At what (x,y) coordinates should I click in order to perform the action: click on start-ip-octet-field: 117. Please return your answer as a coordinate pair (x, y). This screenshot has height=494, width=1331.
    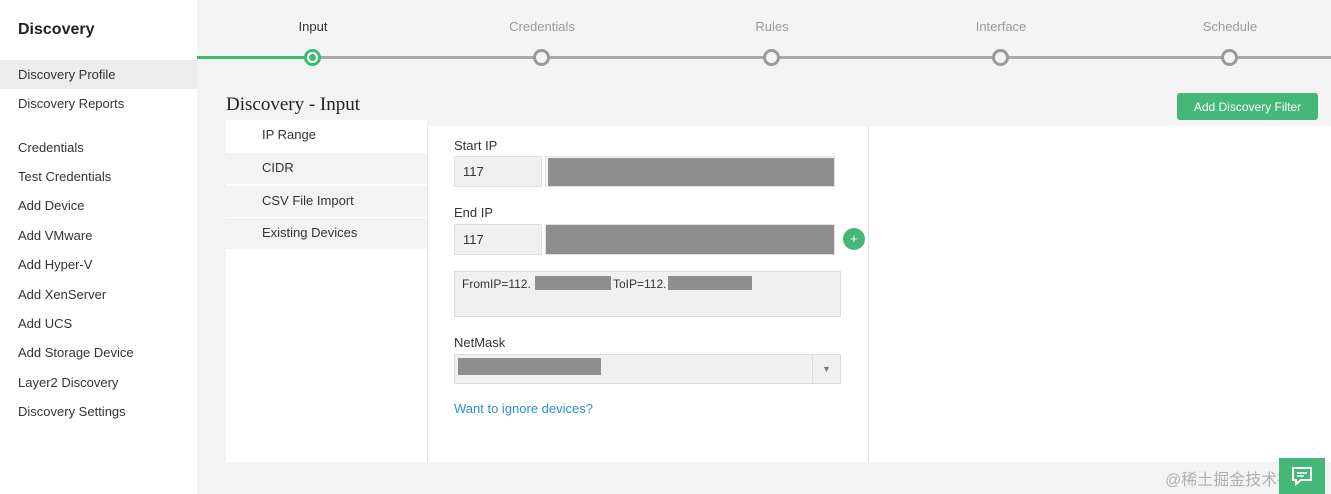
    Looking at the image, I should click on (498, 171).